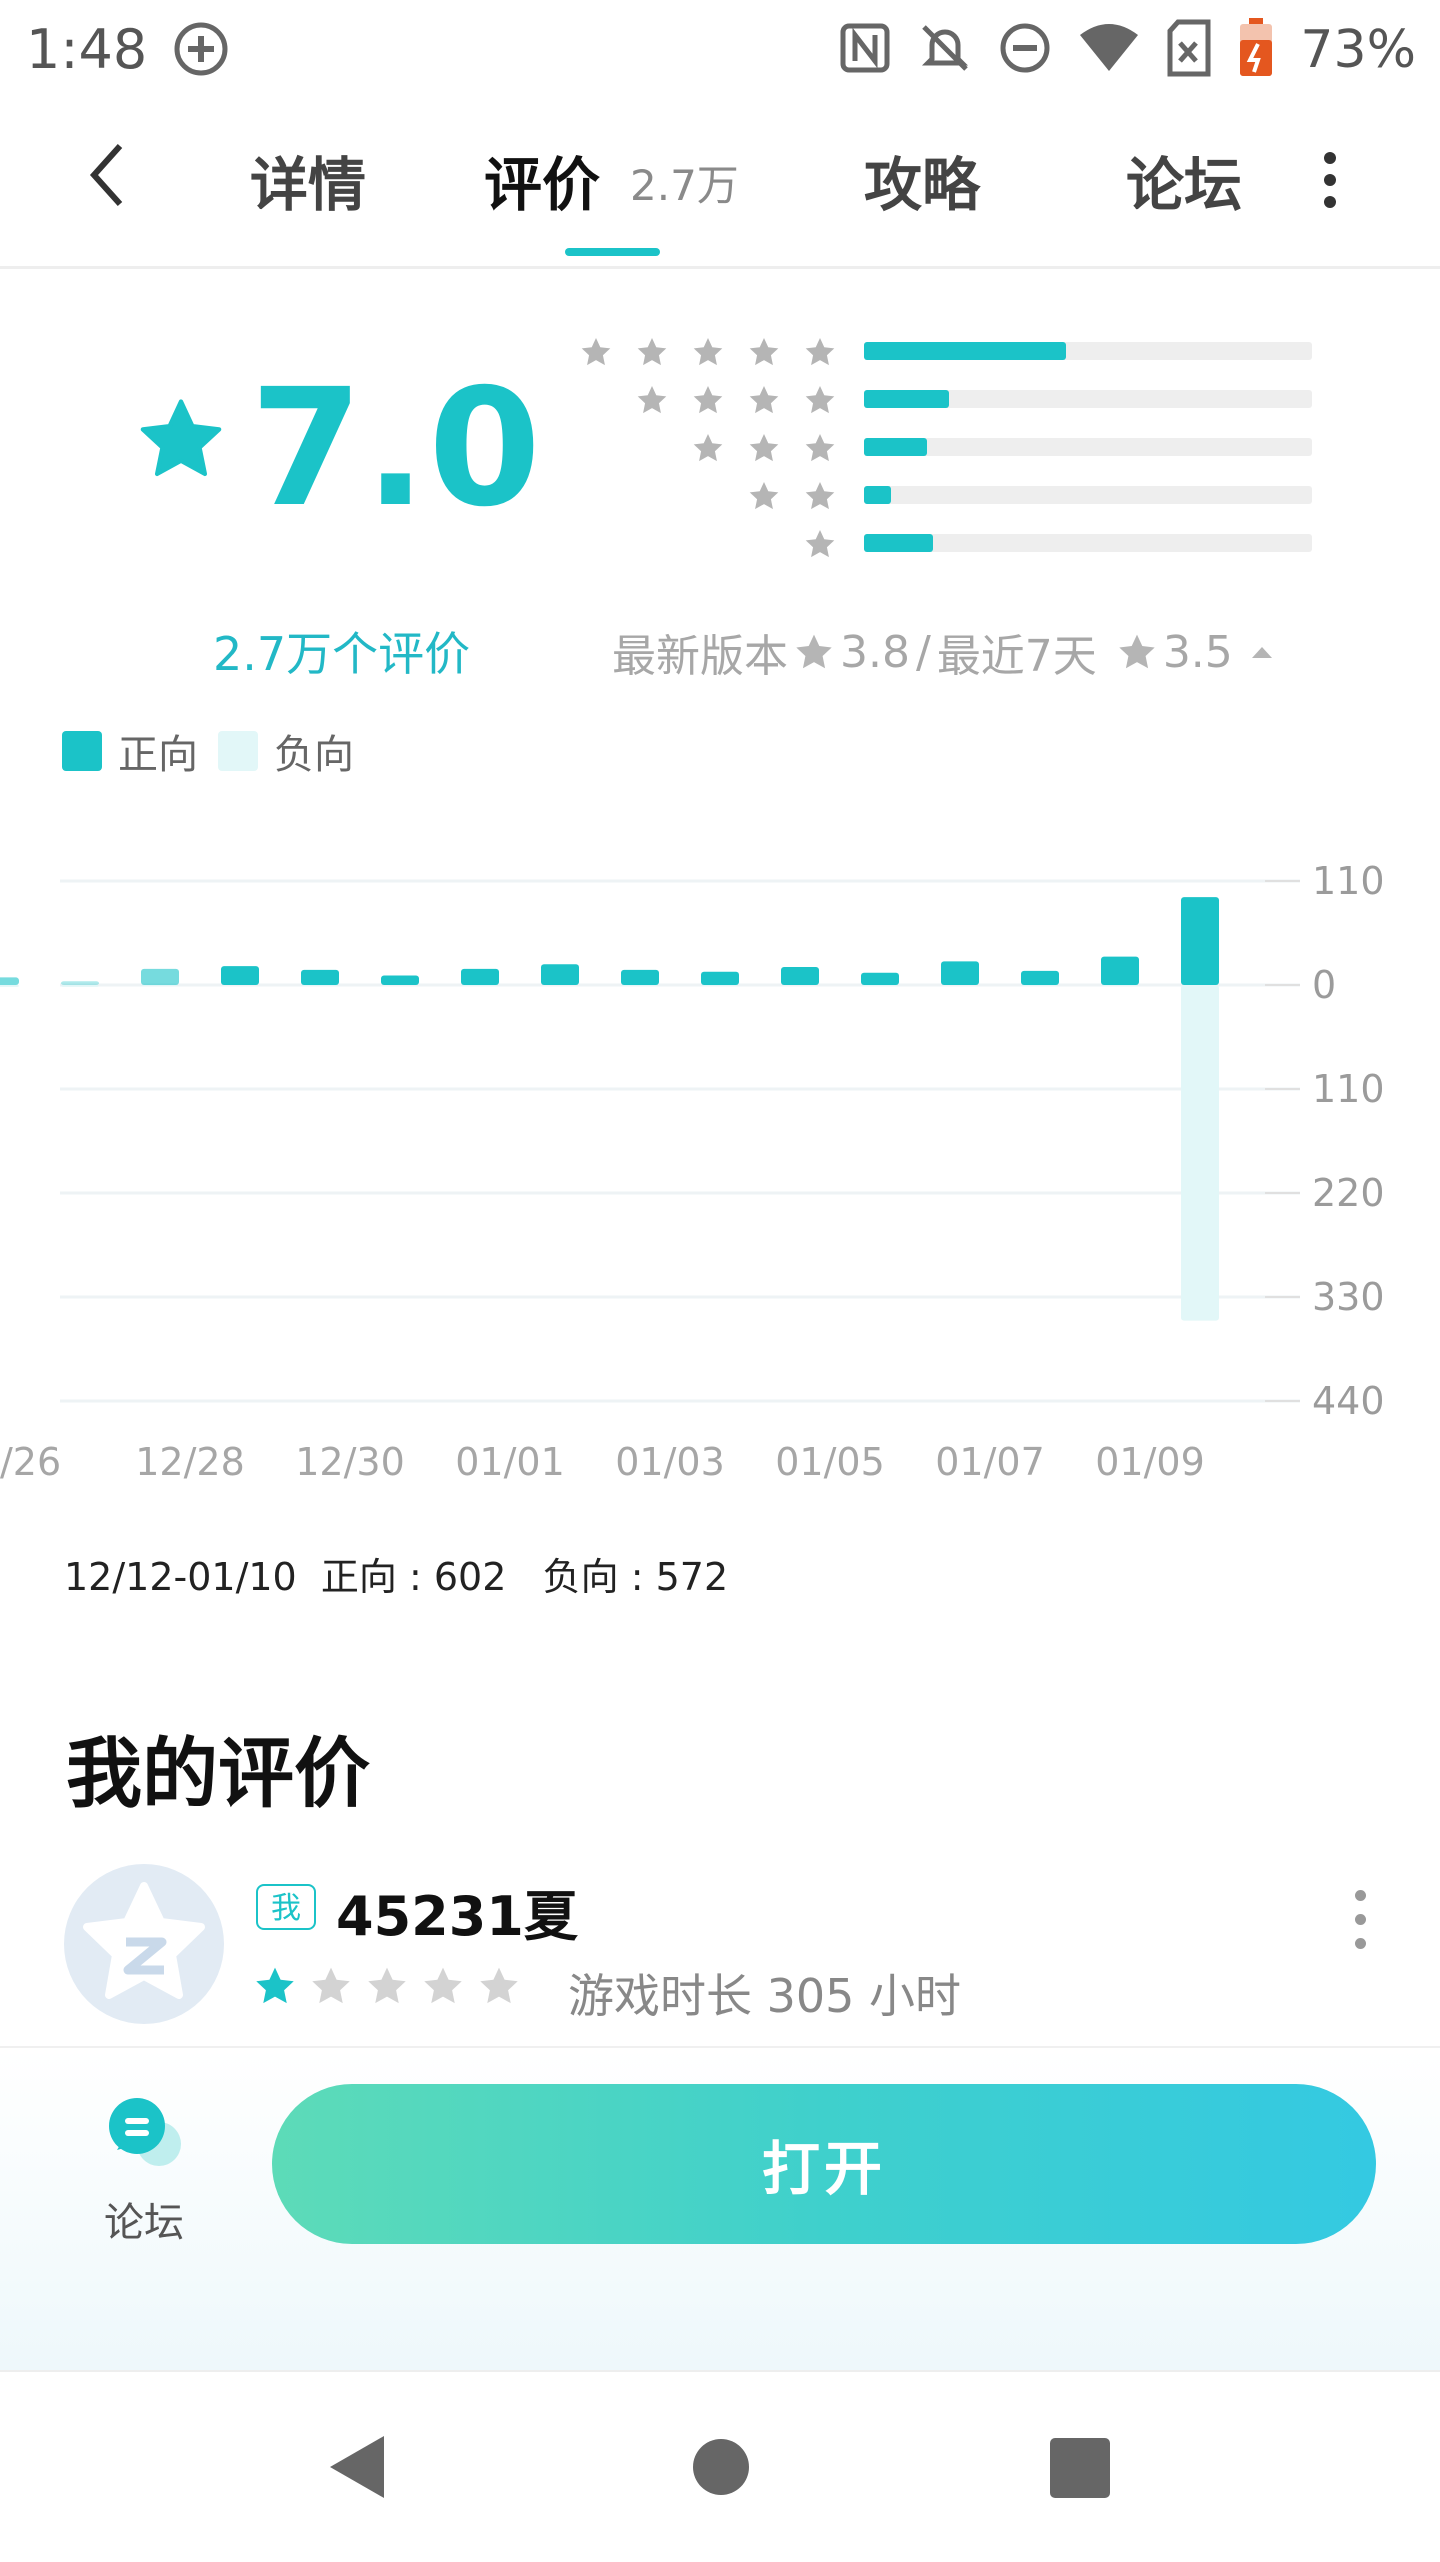 This screenshot has height=2562, width=1440. Describe the element at coordinates (1109, 50) in the screenshot. I see `wifi-icon` at that location.